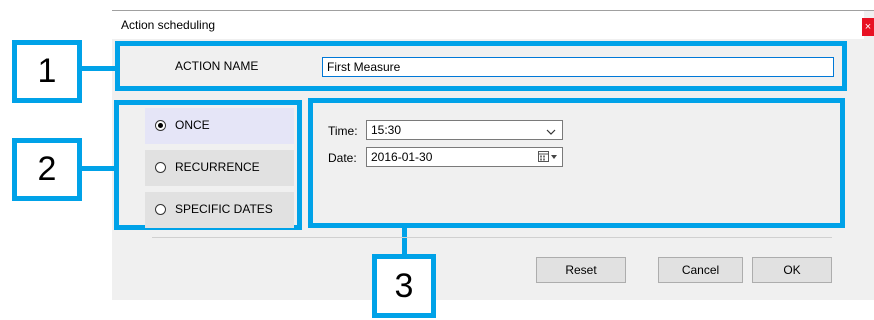  Describe the element at coordinates (581, 270) in the screenshot. I see `reset-button: Reset` at that location.